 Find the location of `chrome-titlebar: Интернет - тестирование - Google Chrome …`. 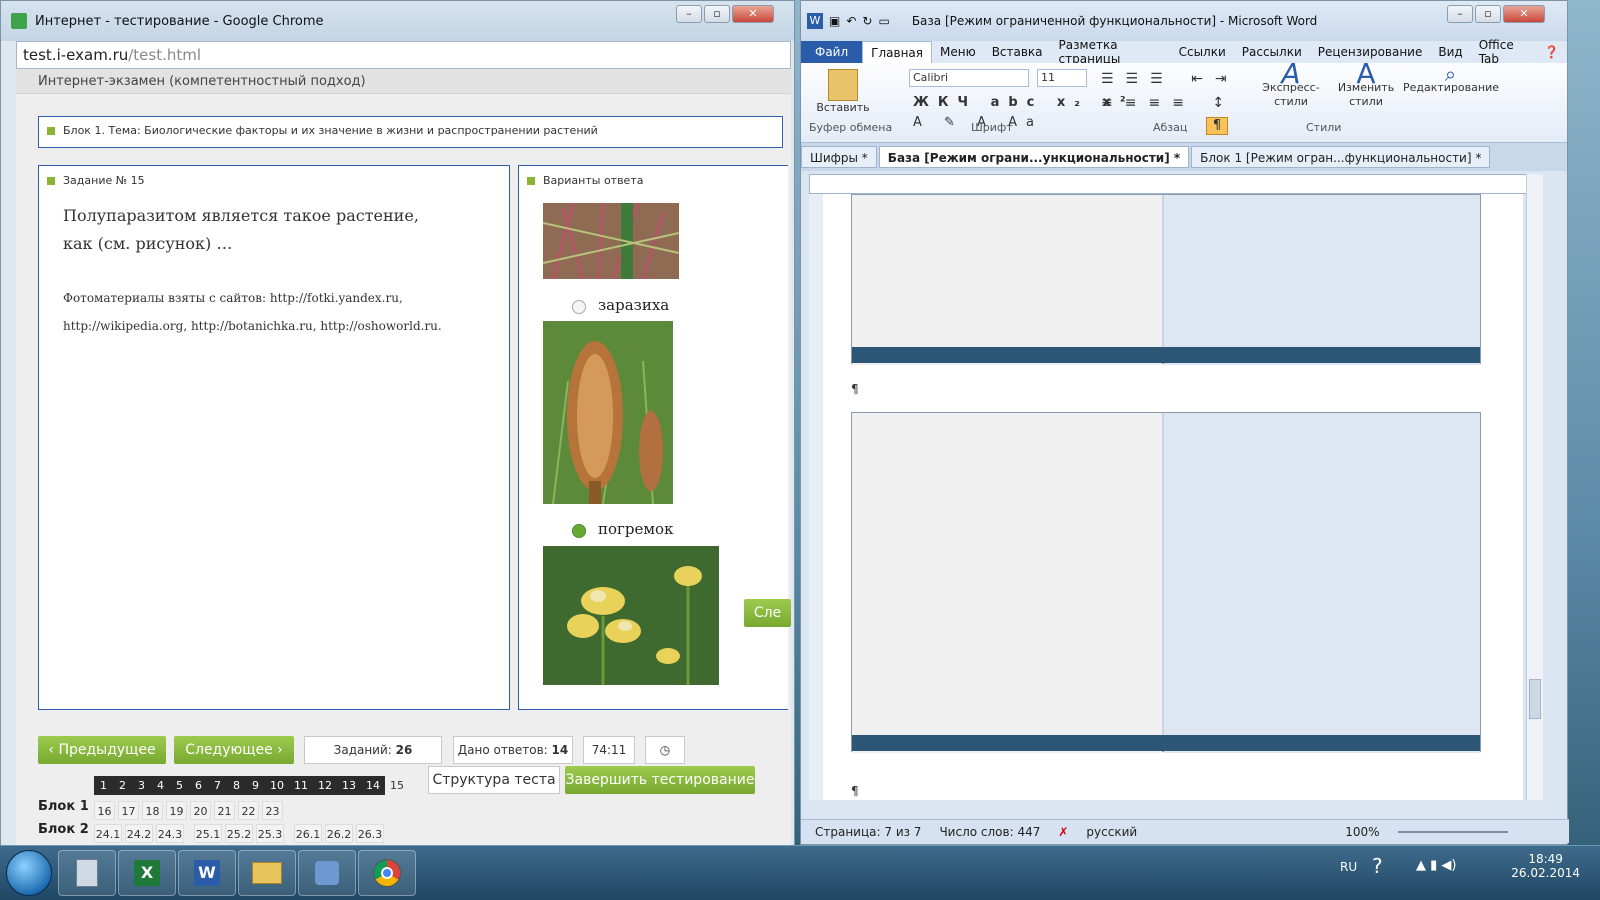

chrome-titlebar: Интернет - тестирование - Google Chrome … is located at coordinates (397, 21).